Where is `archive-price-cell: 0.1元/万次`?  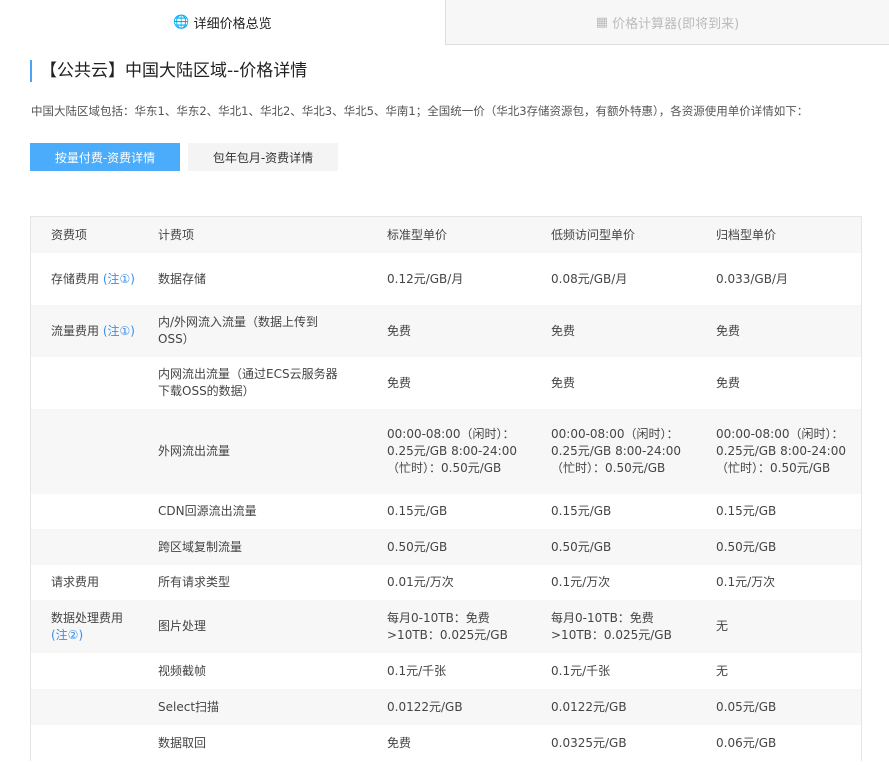 archive-price-cell: 0.1元/万次 is located at coordinates (746, 582).